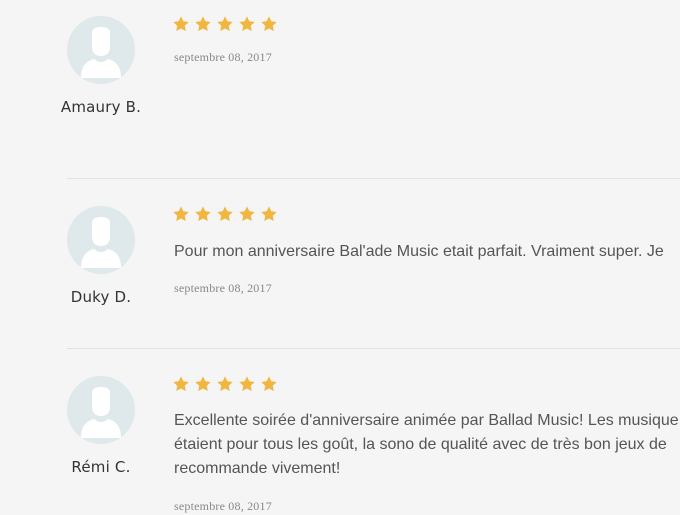 This screenshot has width=680, height=515. What do you see at coordinates (101, 107) in the screenshot?
I see `review-author: Amaury B.` at bounding box center [101, 107].